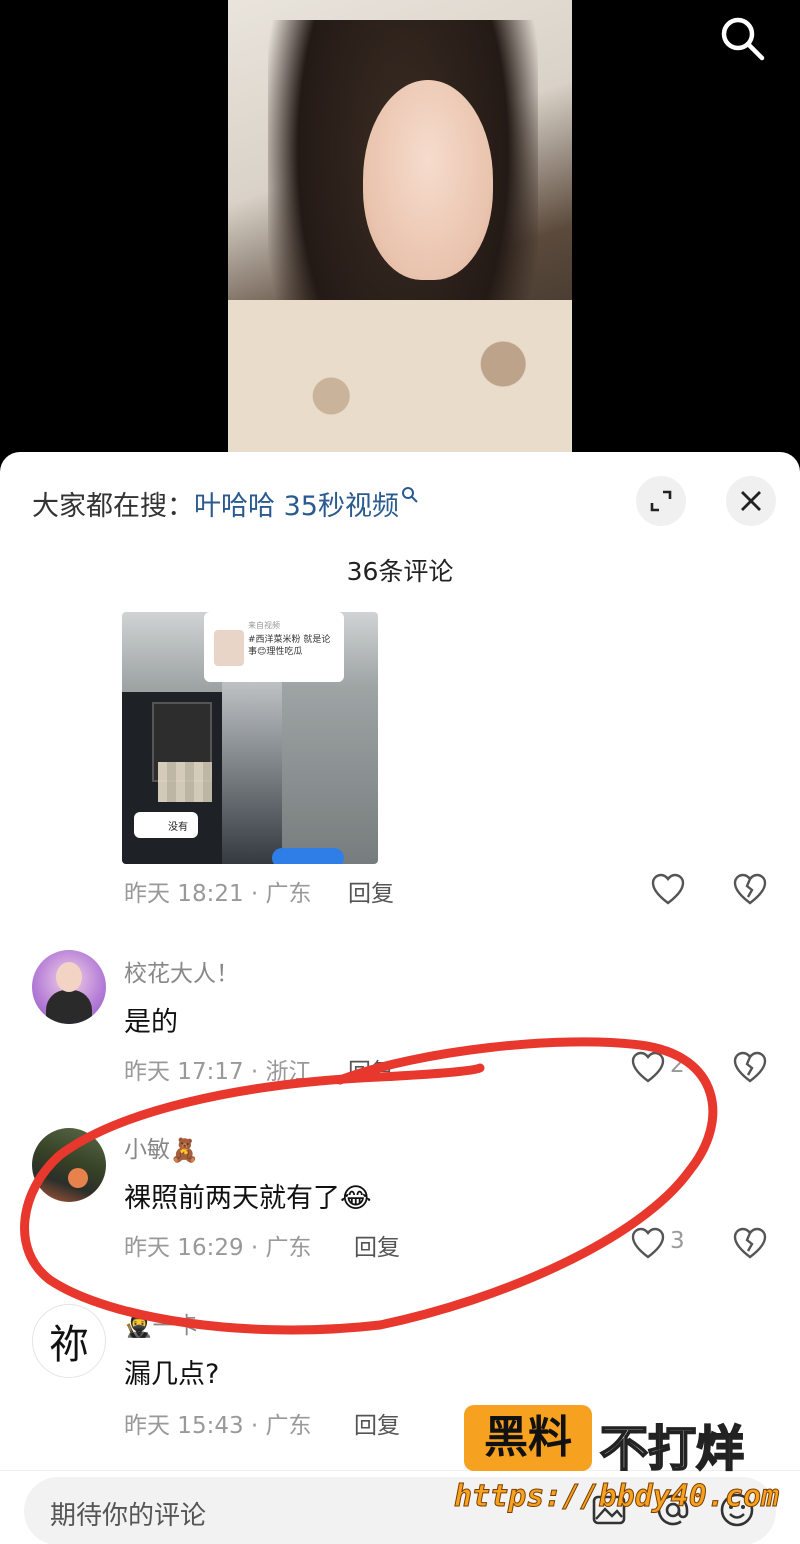 Image resolution: width=800 pixels, height=1544 pixels. Describe the element at coordinates (218, 894) in the screenshot. I see `comment-time-location: 昨天 18:21 · 广东` at that location.